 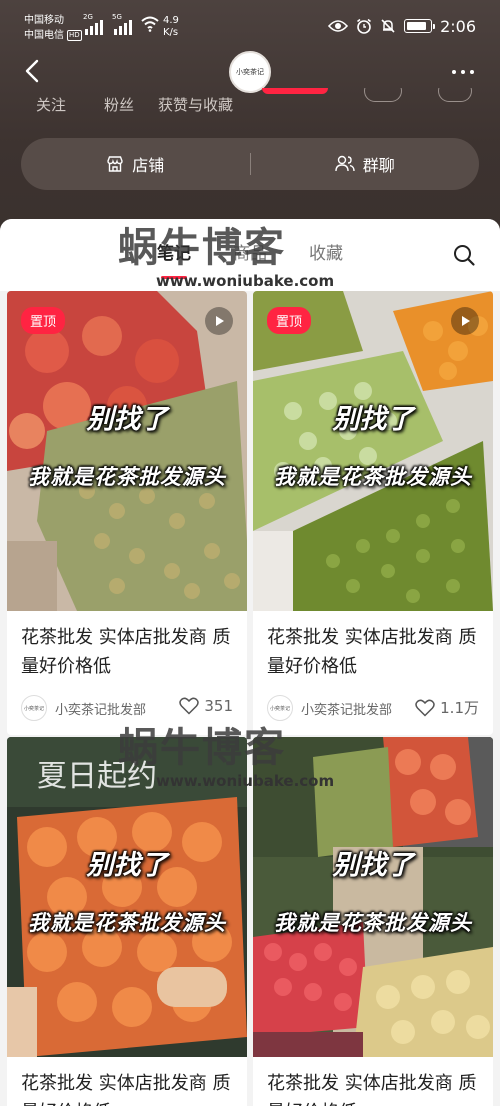 I want to click on shop-group-bar: 店铺 群聊, so click(x=250, y=164).